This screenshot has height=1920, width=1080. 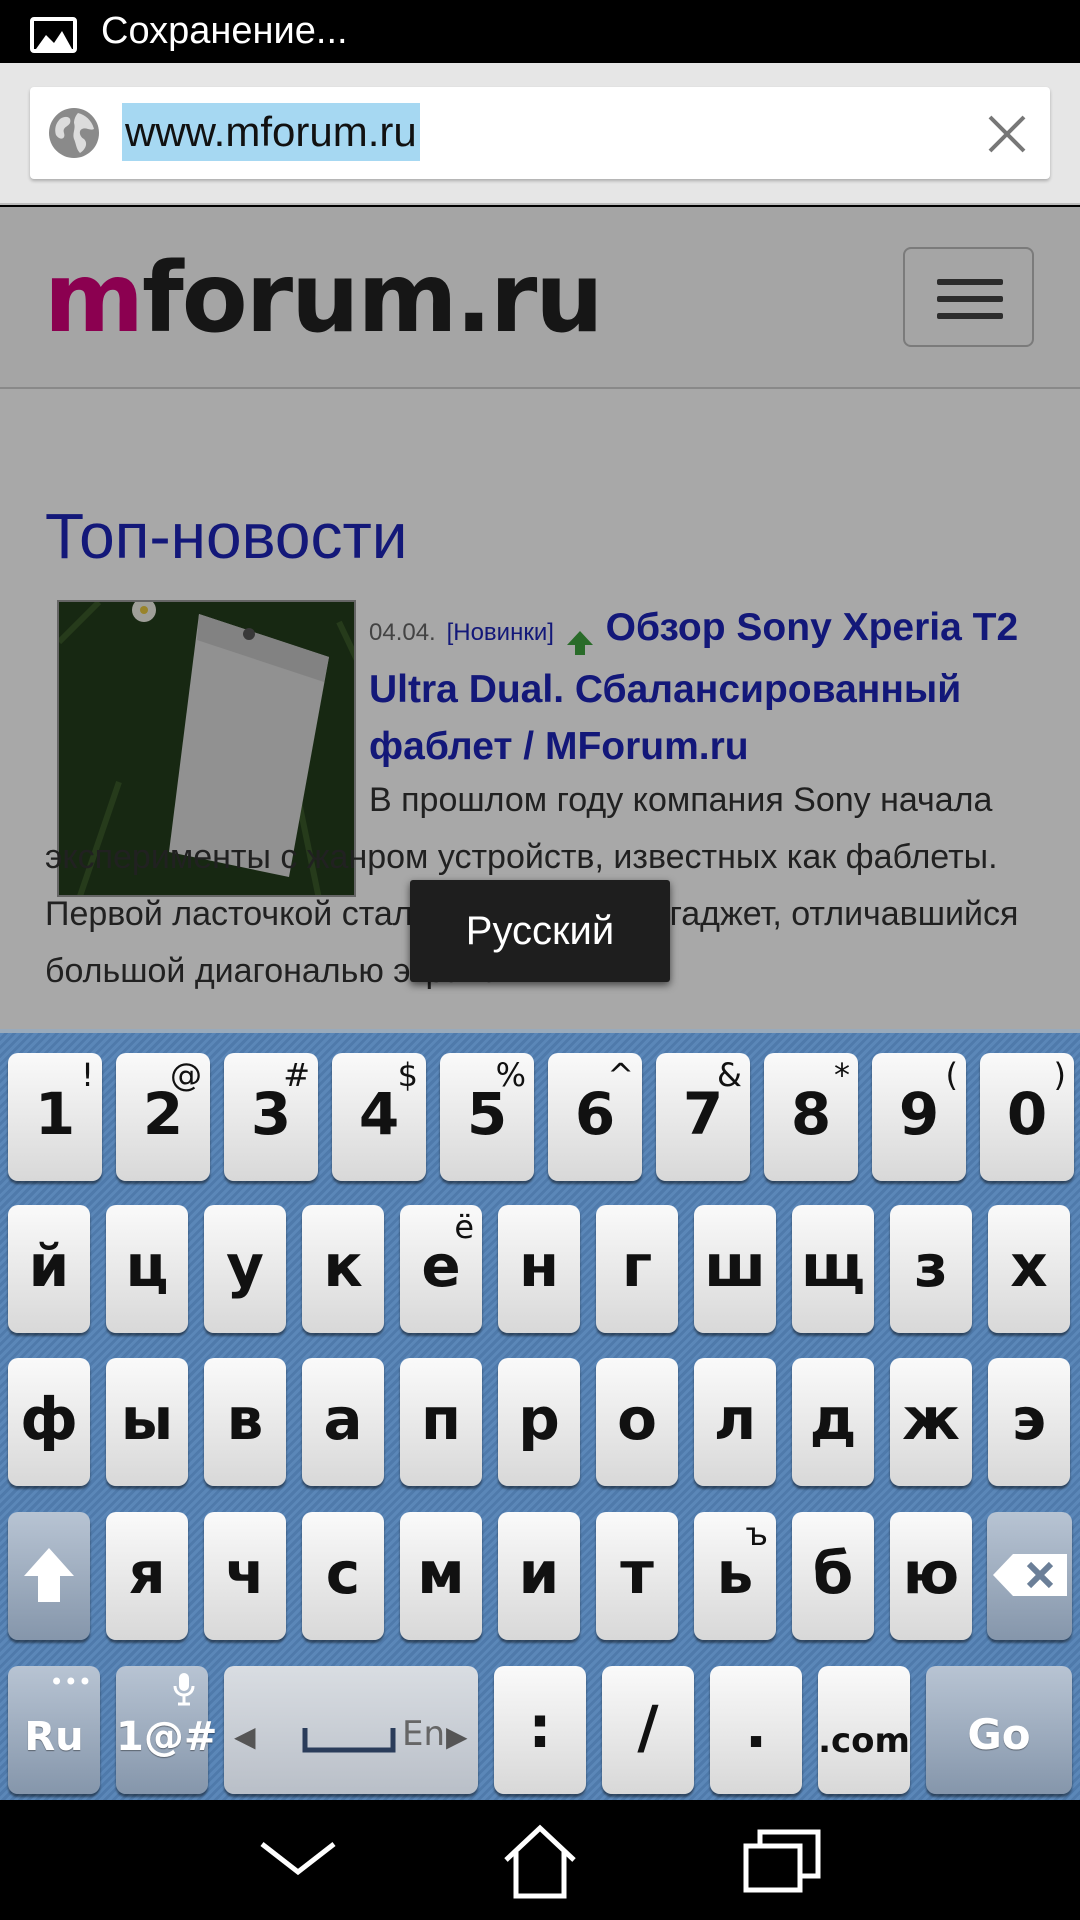 What do you see at coordinates (245, 1269) in the screenshot?
I see `key-у: у` at bounding box center [245, 1269].